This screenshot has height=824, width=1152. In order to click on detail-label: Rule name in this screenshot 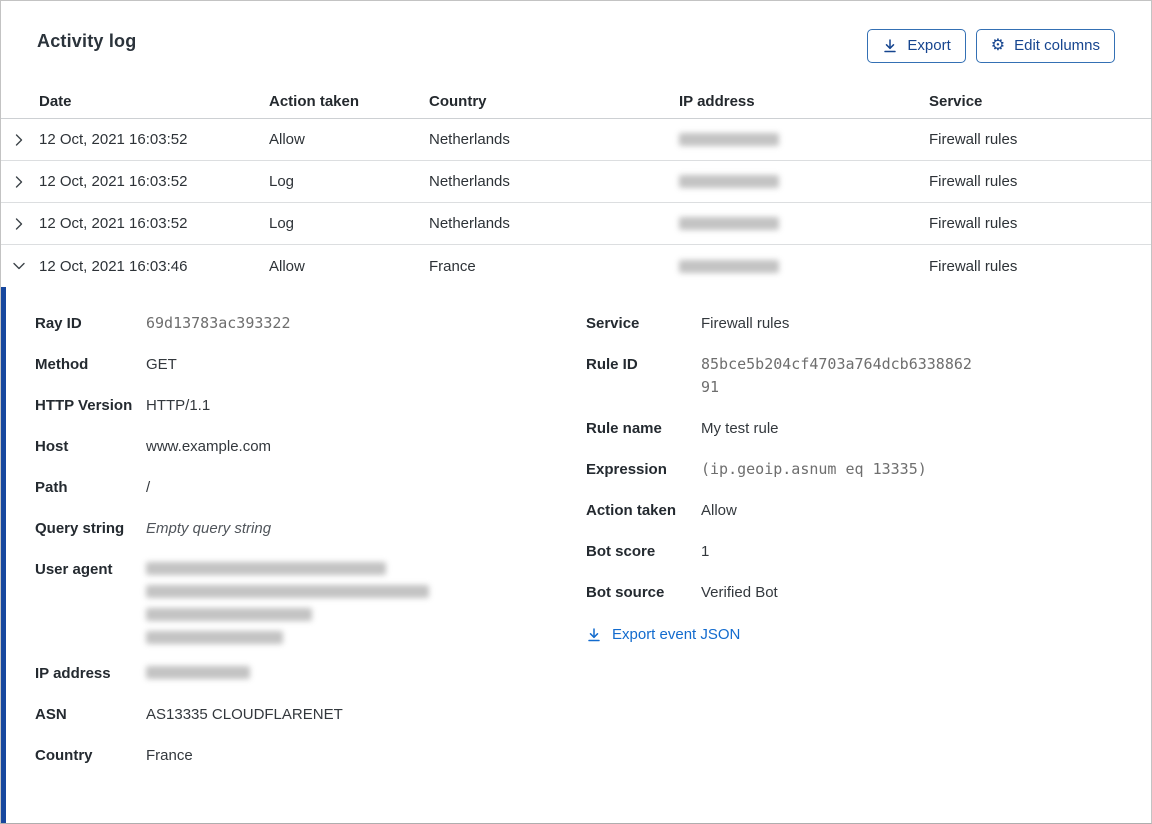, I will do `click(624, 428)`.